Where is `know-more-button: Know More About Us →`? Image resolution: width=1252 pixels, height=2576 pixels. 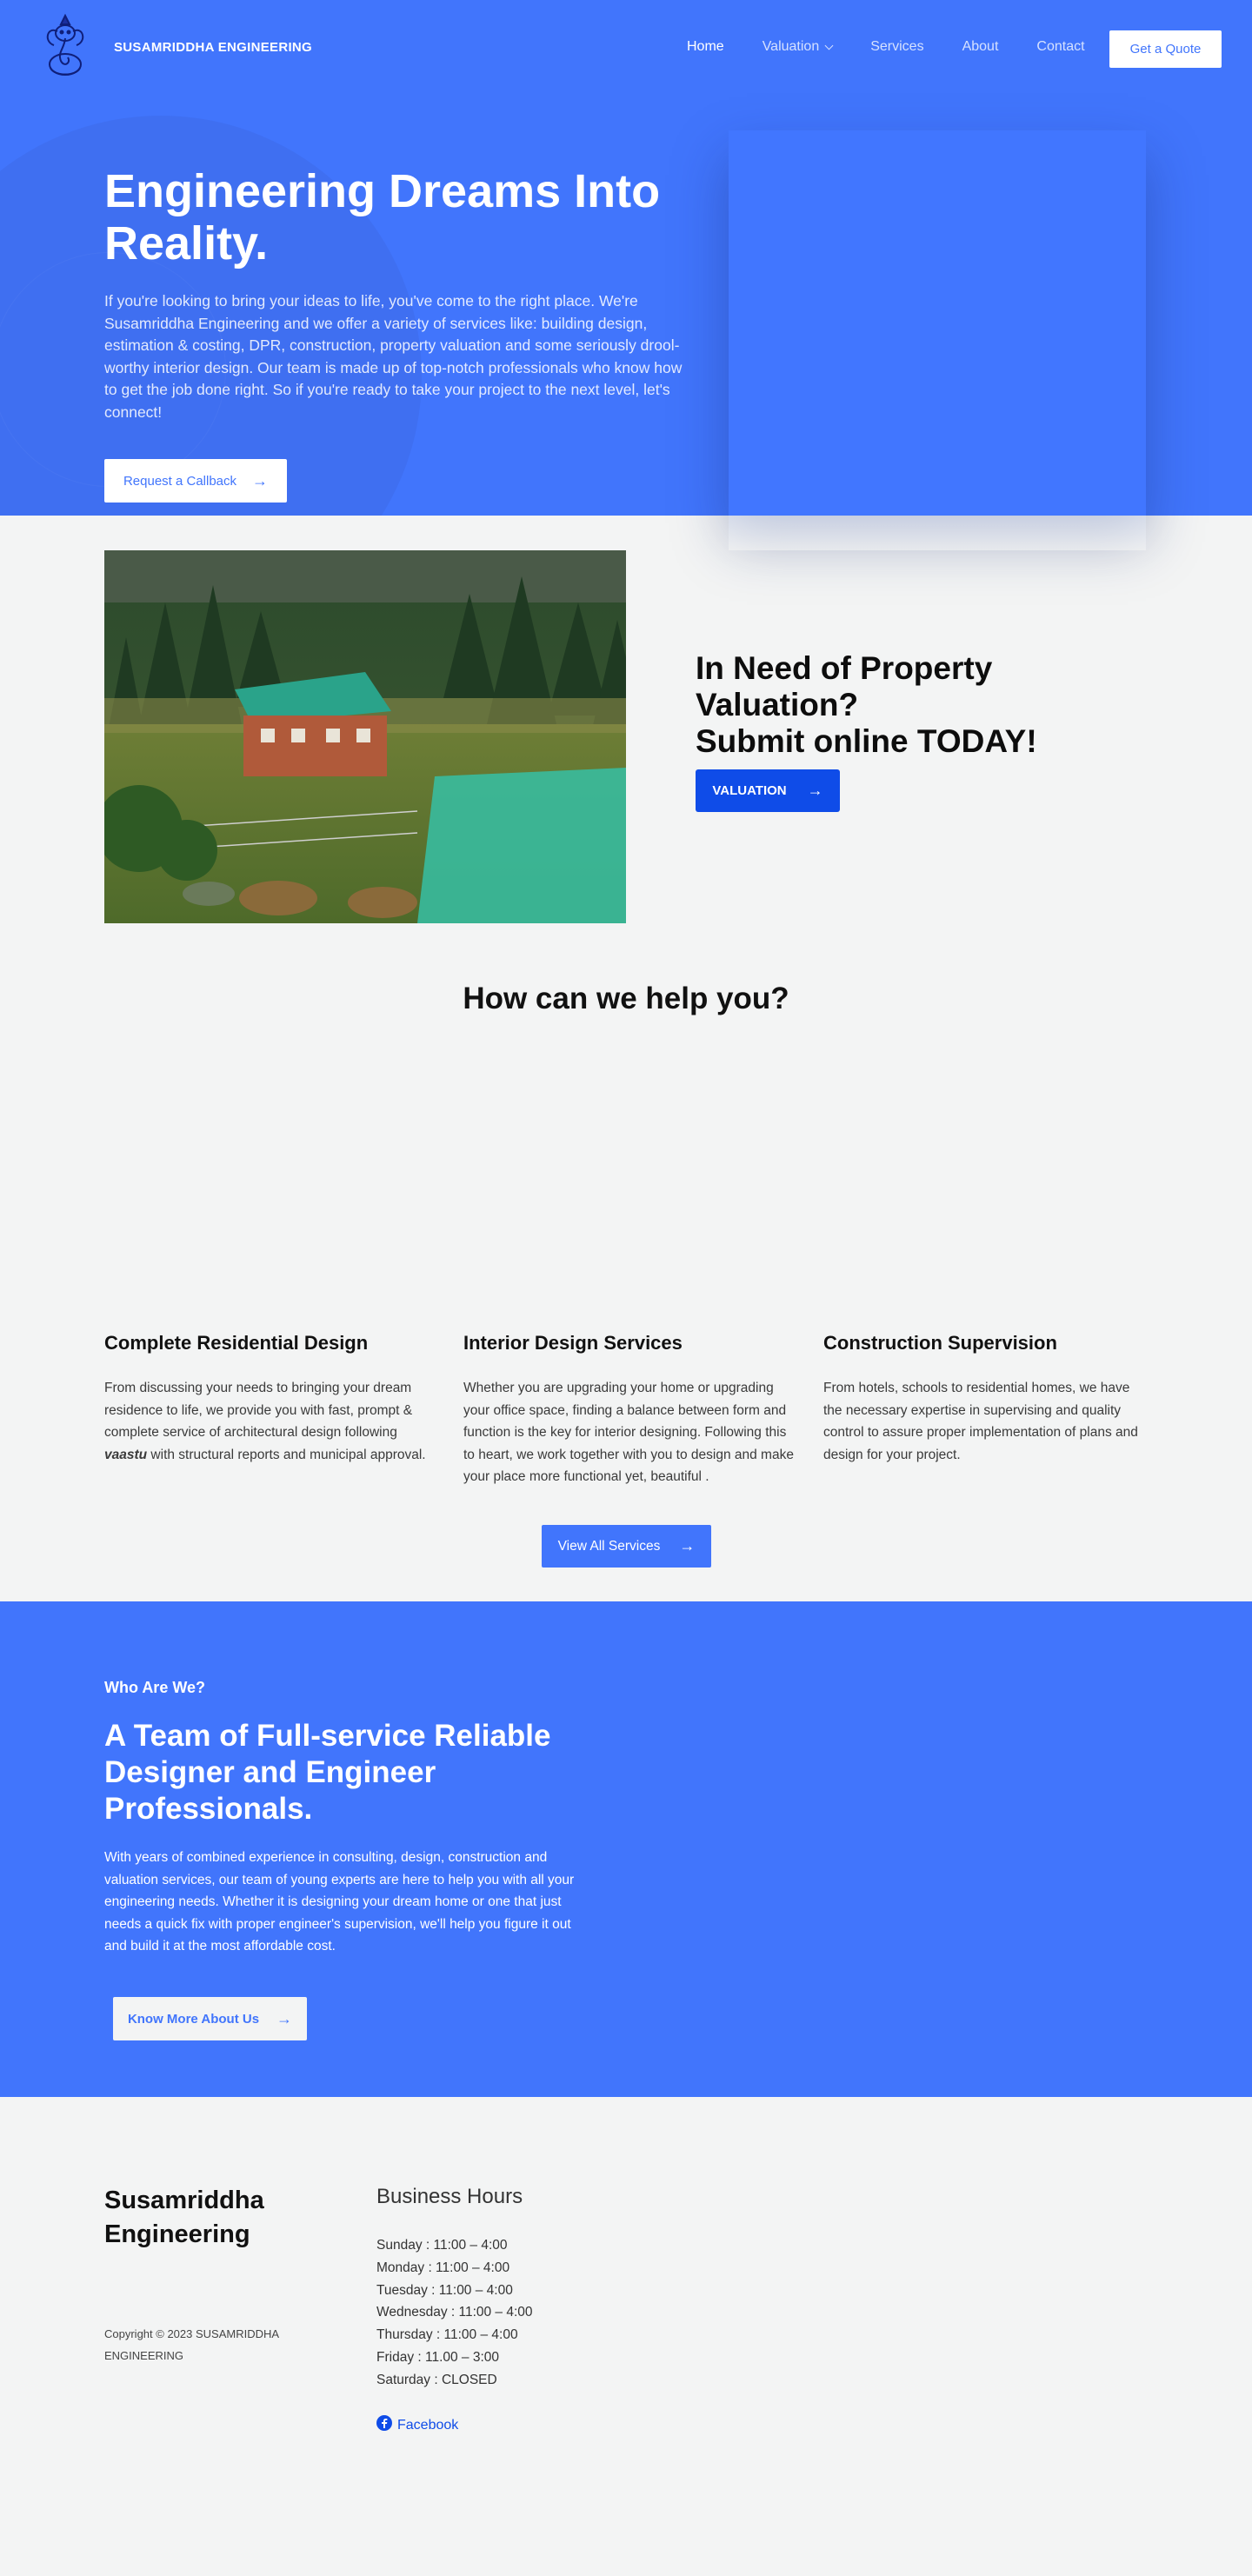 know-more-button: Know More About Us → is located at coordinates (210, 2018).